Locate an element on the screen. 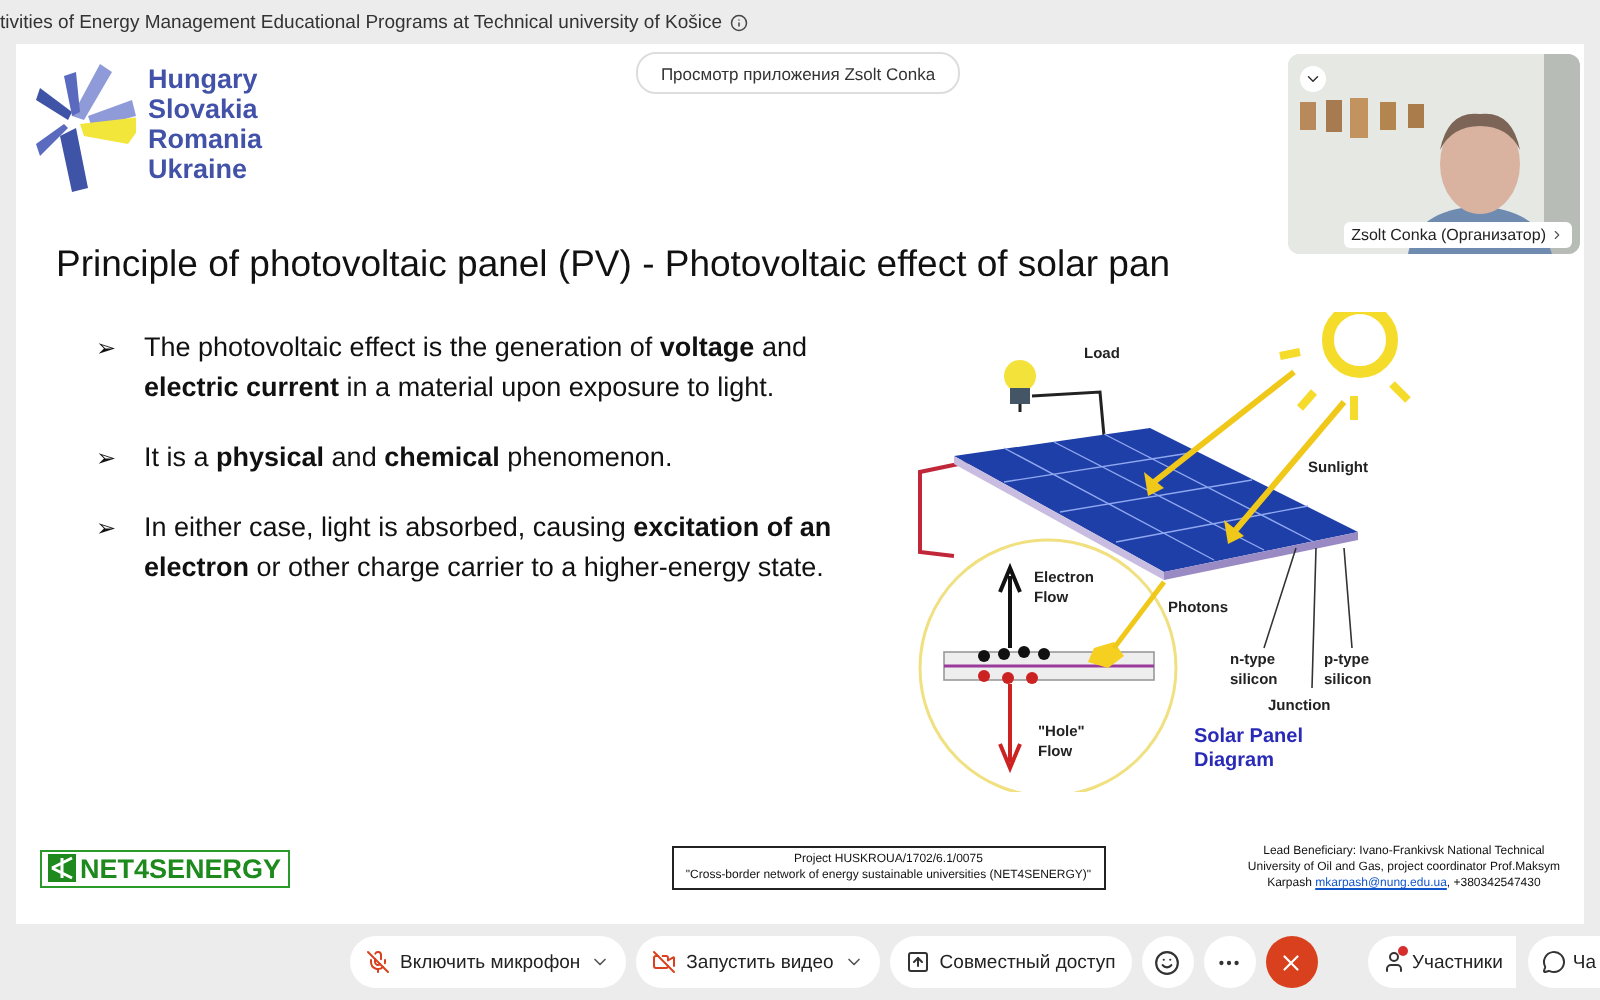 The width and height of the screenshot is (1600, 1000). chevron-right-icon is located at coordinates (1557, 235).